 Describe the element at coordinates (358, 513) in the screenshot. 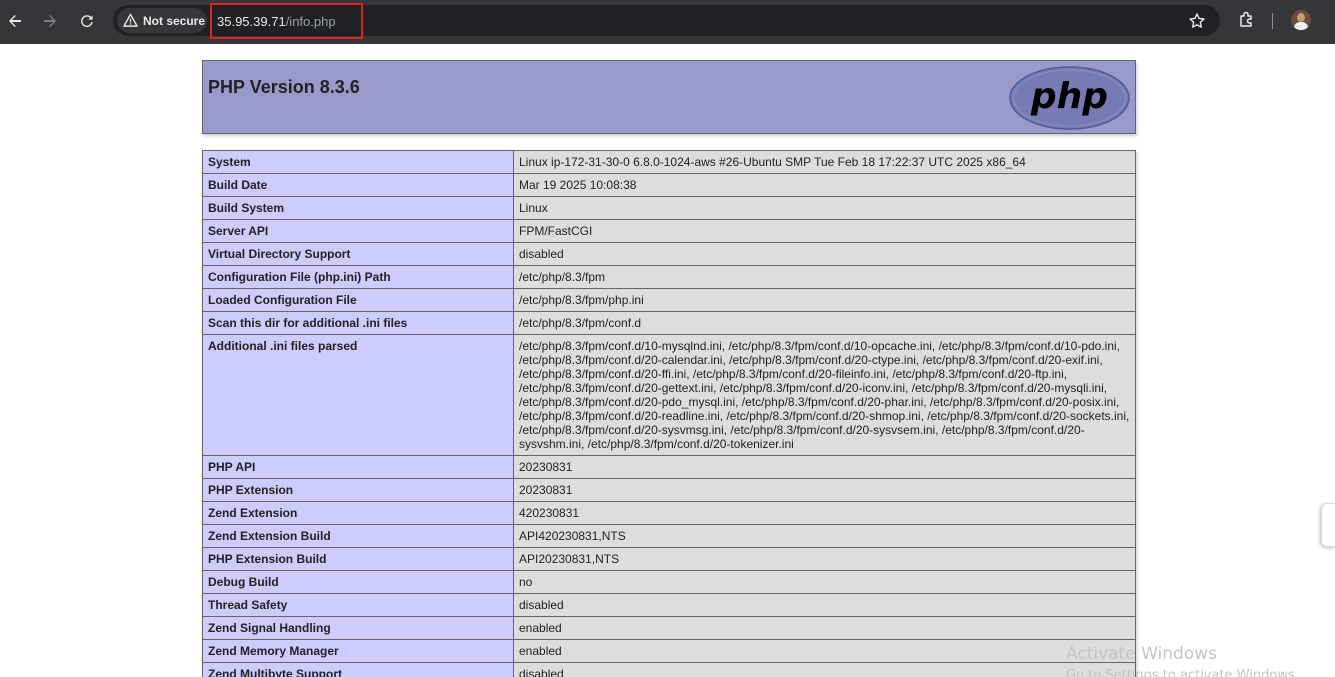

I see `row-label: Zend Extension` at that location.